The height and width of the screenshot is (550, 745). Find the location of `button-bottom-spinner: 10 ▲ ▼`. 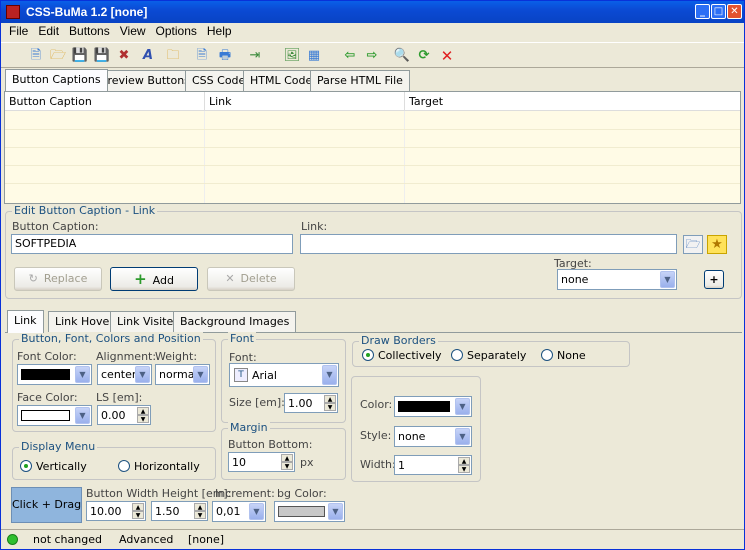

button-bottom-spinner: 10 ▲ ▼ is located at coordinates (261, 462).